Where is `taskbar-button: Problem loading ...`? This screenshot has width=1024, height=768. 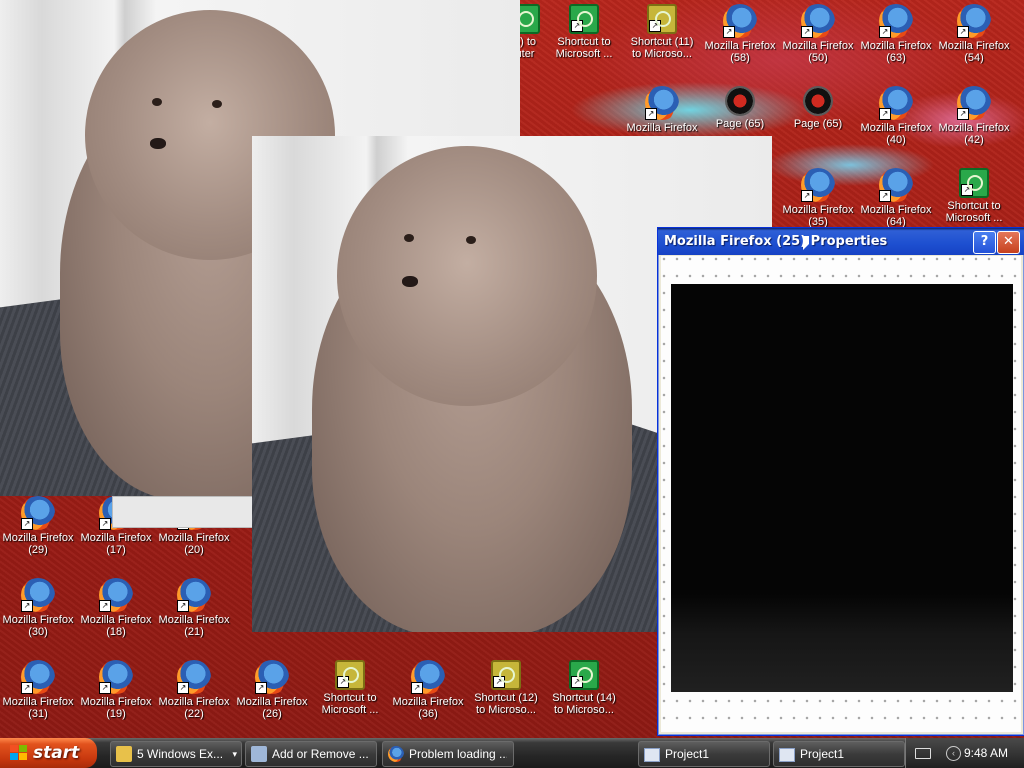 taskbar-button: Problem loading ... is located at coordinates (448, 754).